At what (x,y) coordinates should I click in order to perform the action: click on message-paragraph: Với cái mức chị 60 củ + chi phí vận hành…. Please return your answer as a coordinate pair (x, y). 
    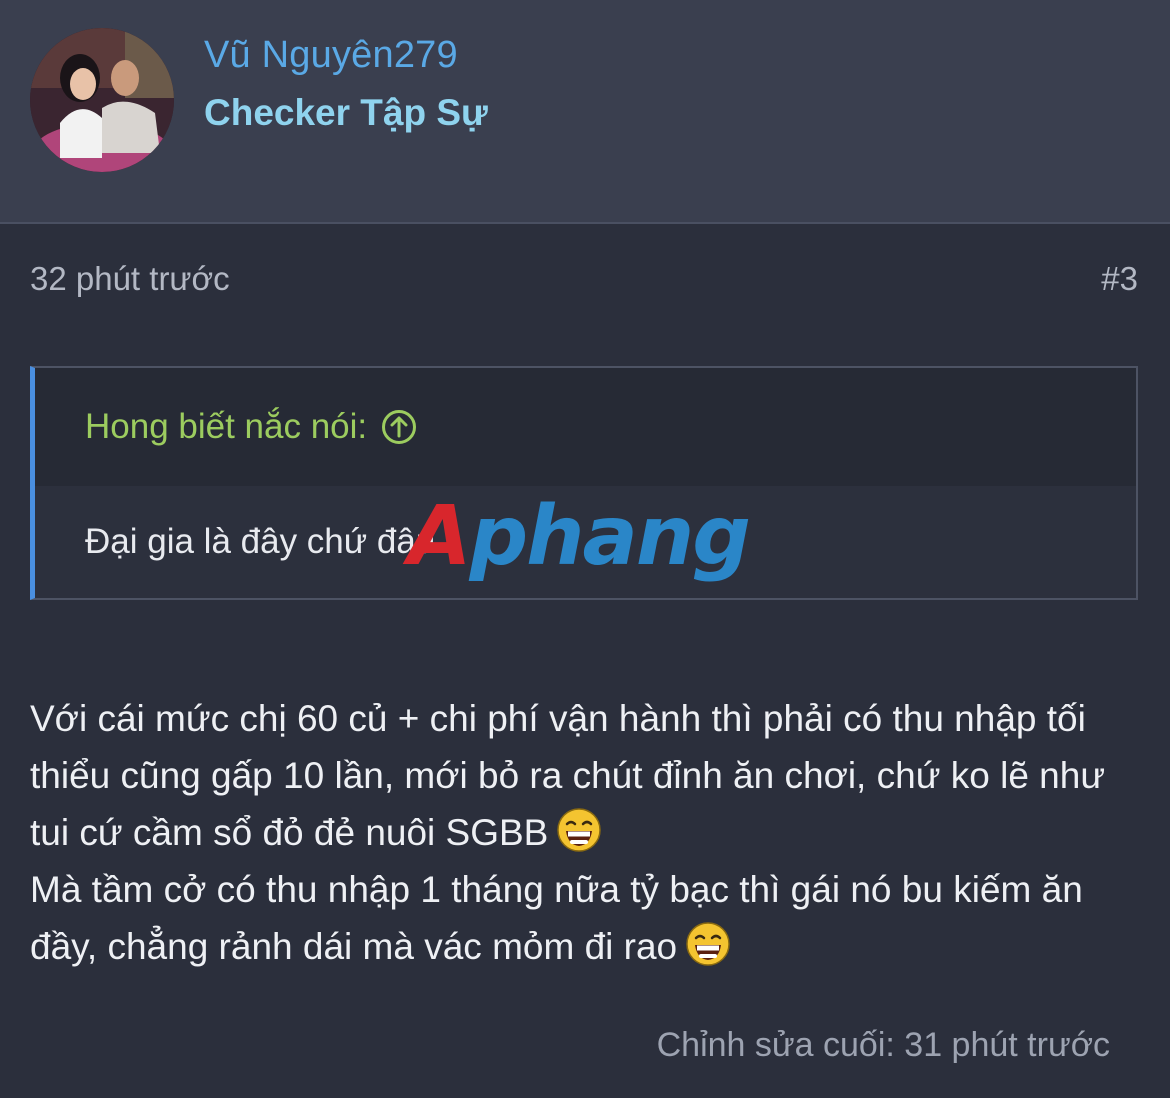
    Looking at the image, I should click on (568, 775).